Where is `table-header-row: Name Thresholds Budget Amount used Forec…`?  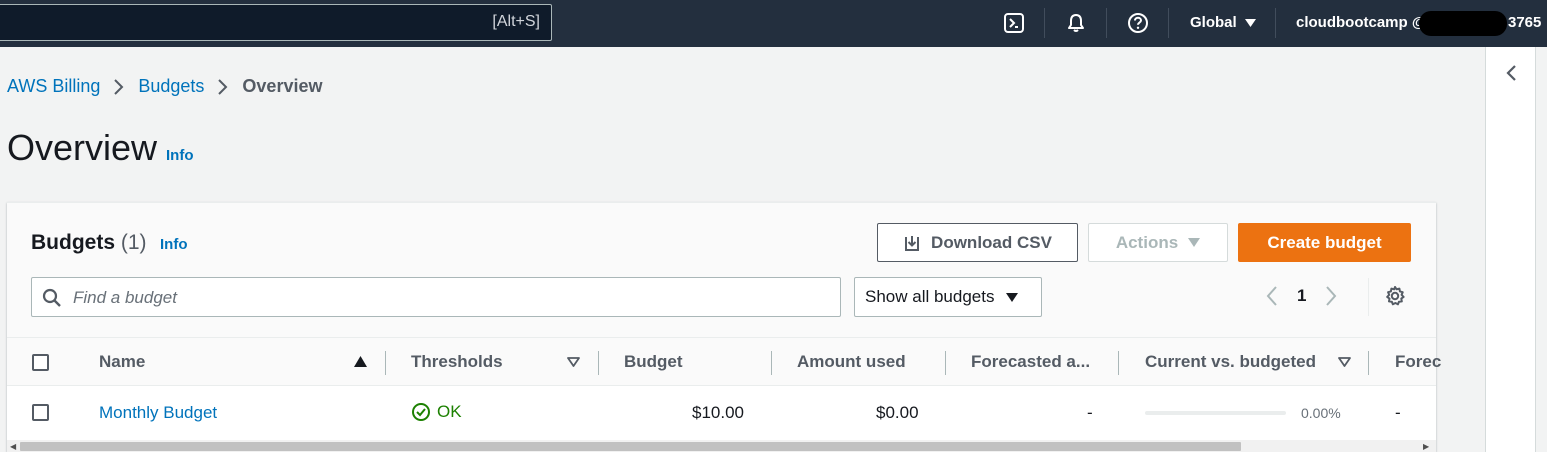 table-header-row: Name Thresholds Budget Amount used Forec… is located at coordinates (724, 362).